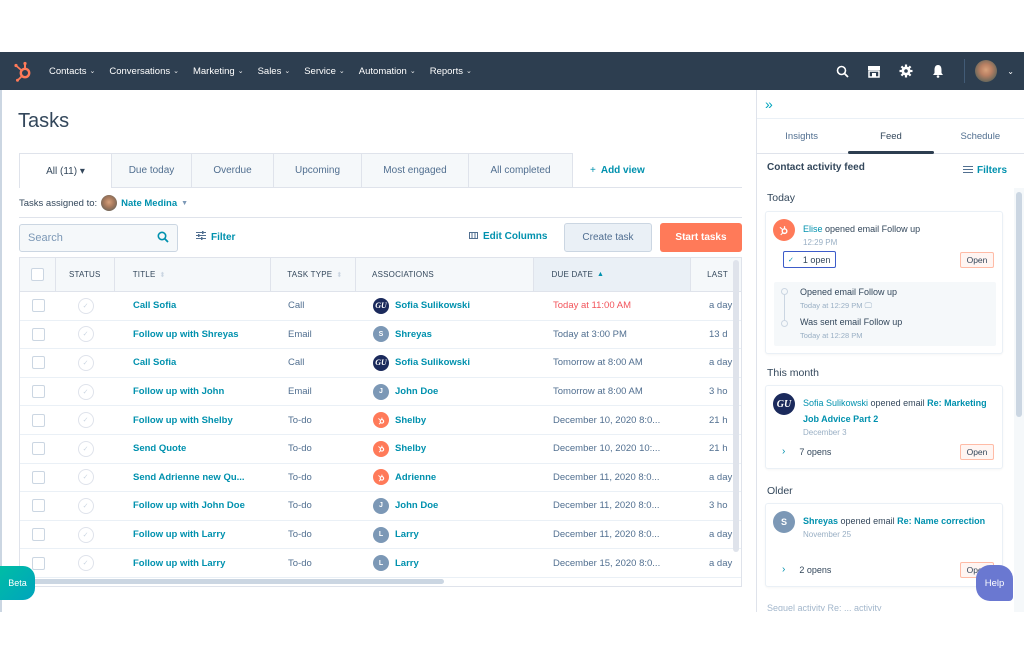 The height and width of the screenshot is (664, 1024). I want to click on task-title-link: Send Quote, so click(193, 448).